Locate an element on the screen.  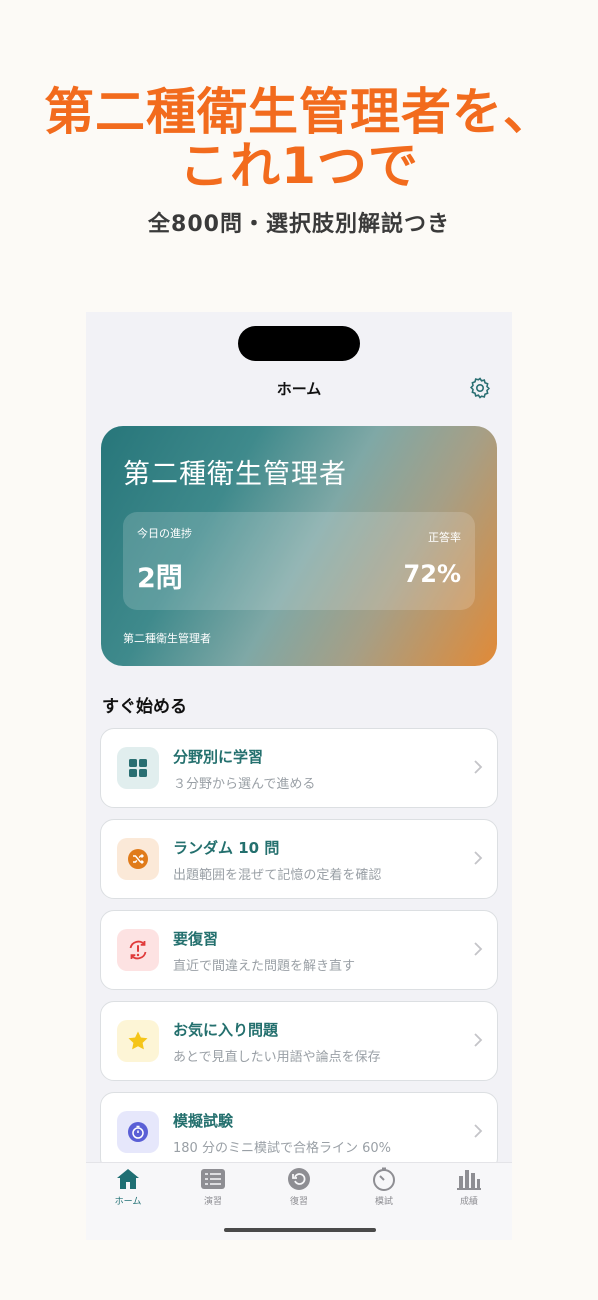
menu-item-subtitle: あとで見直したい用語や論点を保存 is located at coordinates (277, 1057).